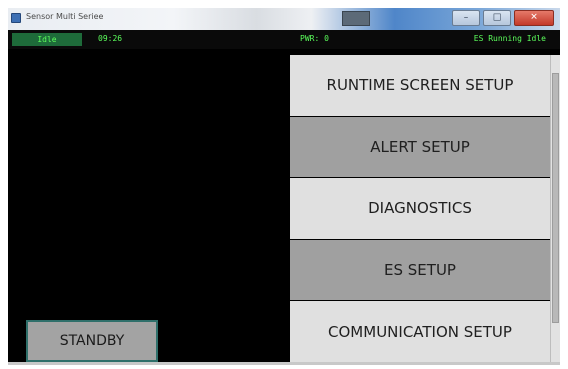  I want to click on status-state: ES Running Idle, so click(509, 38).